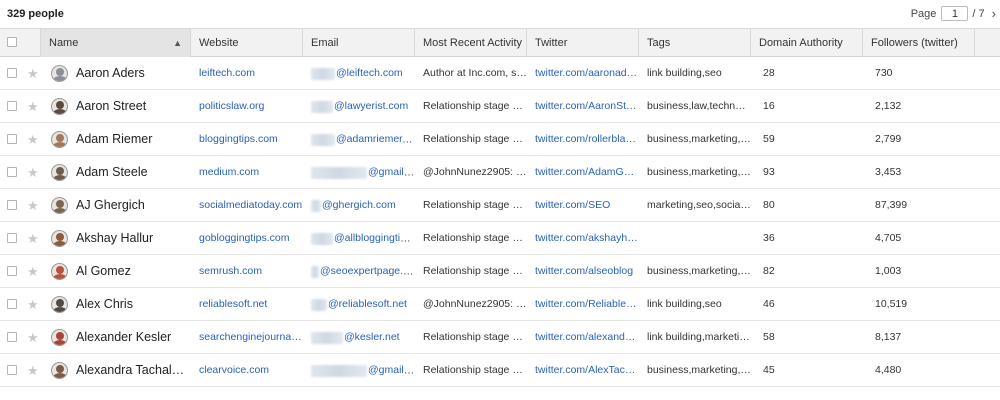  I want to click on column-header-followers: Followers (twitter), so click(919, 43).